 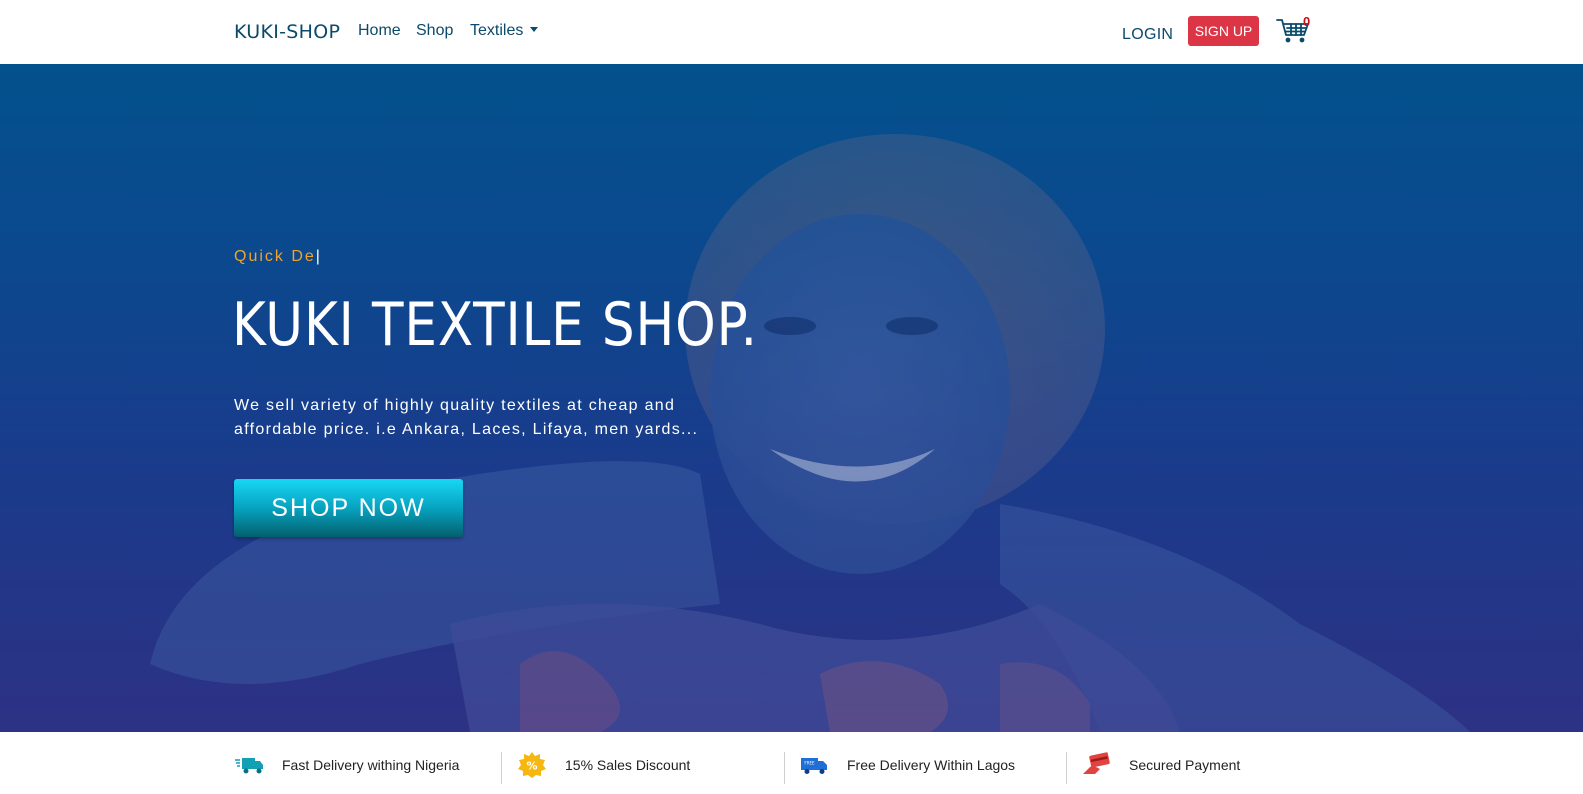 What do you see at coordinates (1185, 765) in the screenshot?
I see `feature-label: Secured Payment` at bounding box center [1185, 765].